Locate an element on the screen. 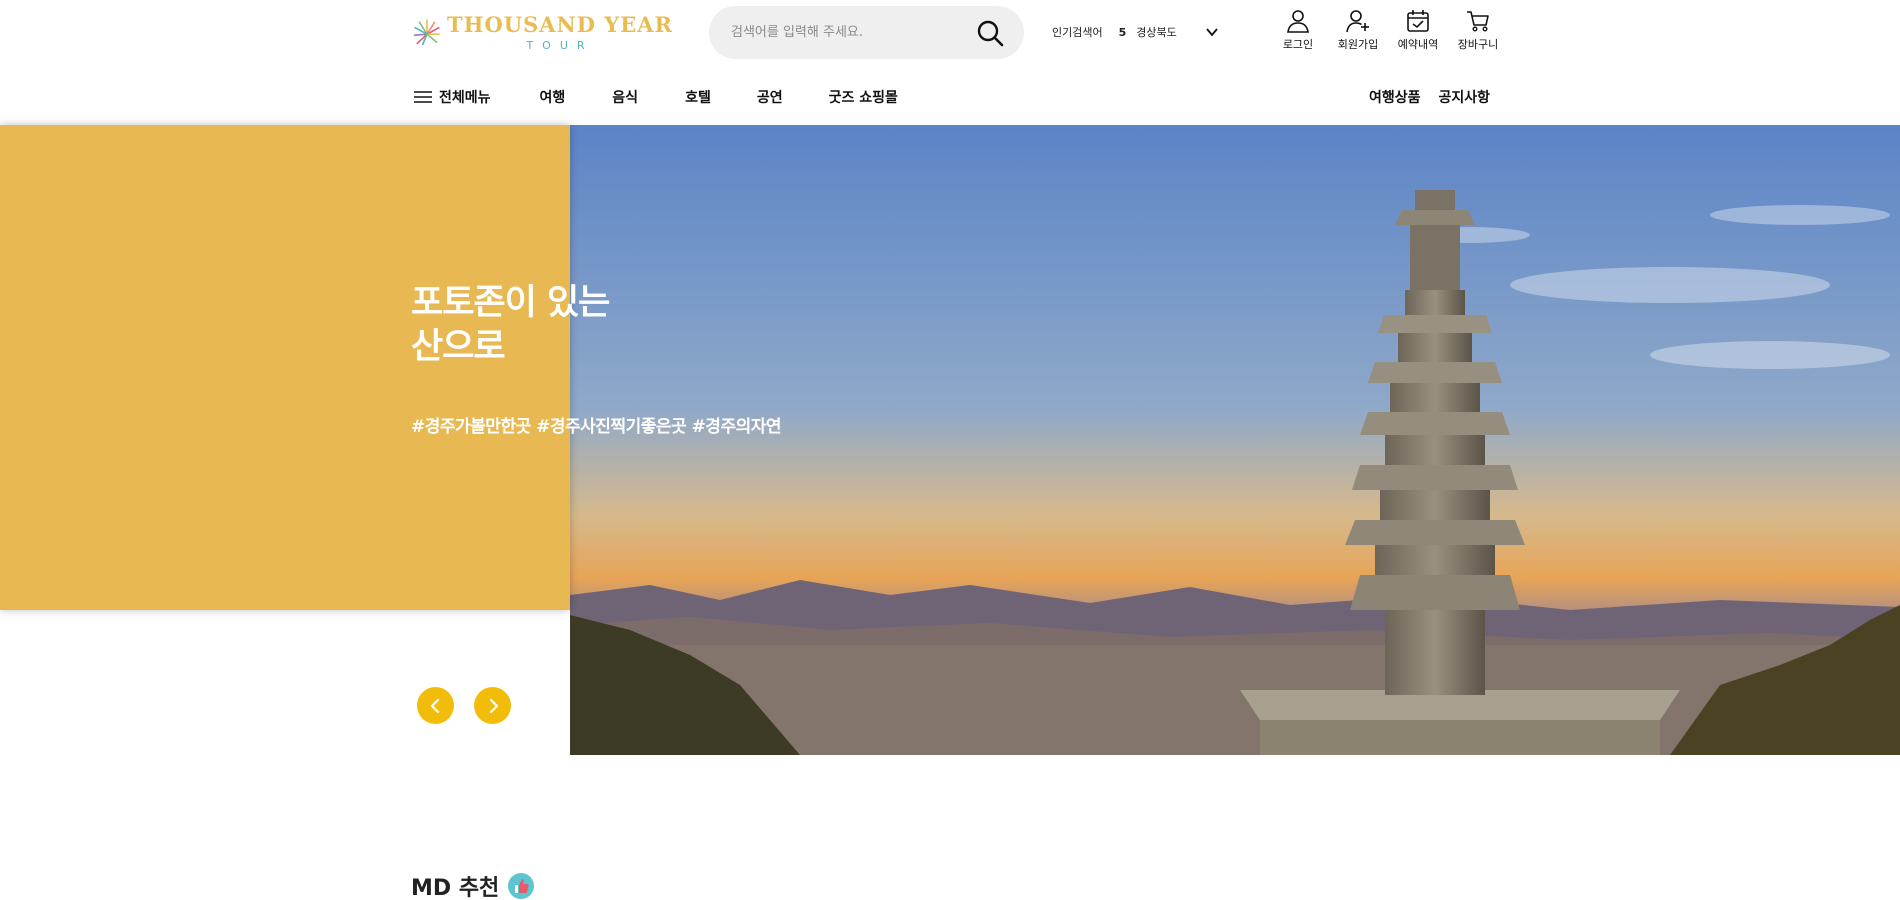 This screenshot has height=900, width=1900. slider-next-button is located at coordinates (492, 705).